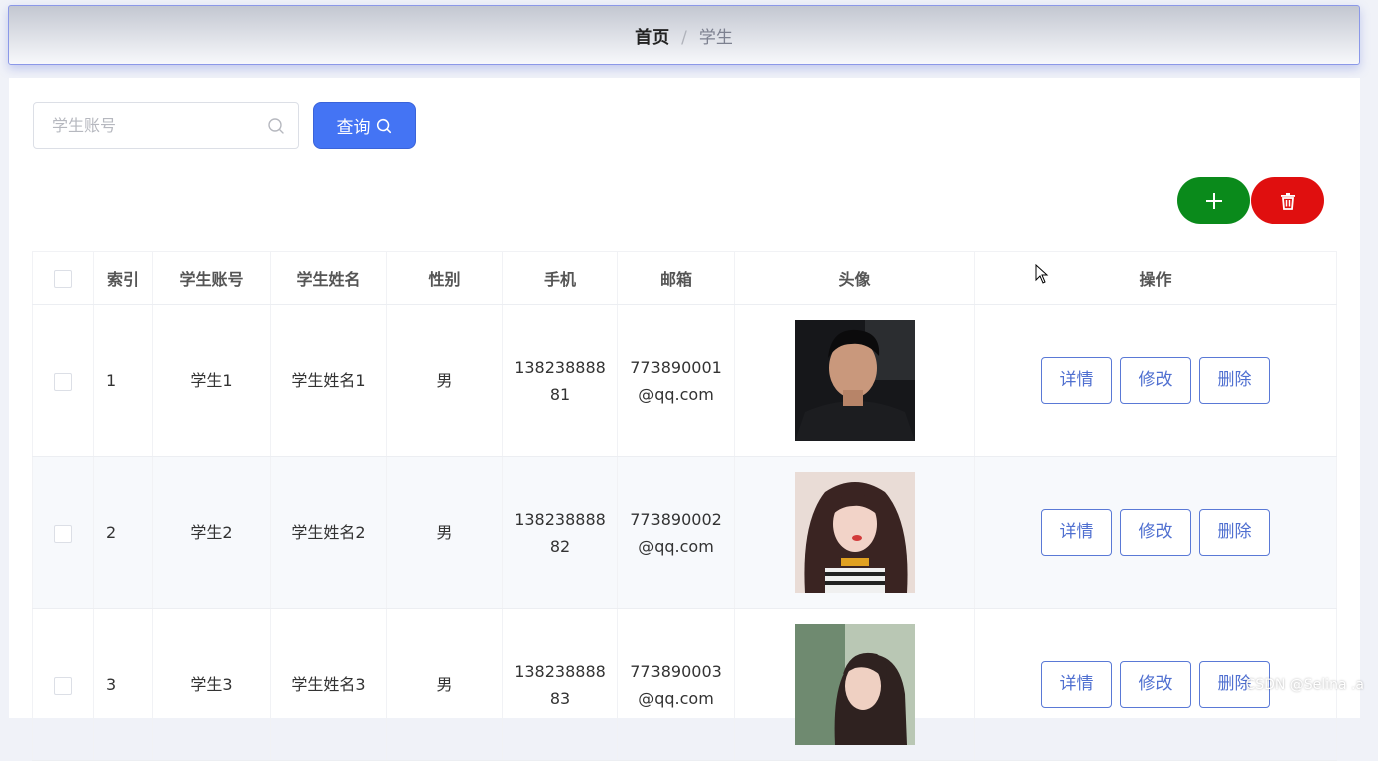  Describe the element at coordinates (123, 380) in the screenshot. I see `row-index: 1` at that location.